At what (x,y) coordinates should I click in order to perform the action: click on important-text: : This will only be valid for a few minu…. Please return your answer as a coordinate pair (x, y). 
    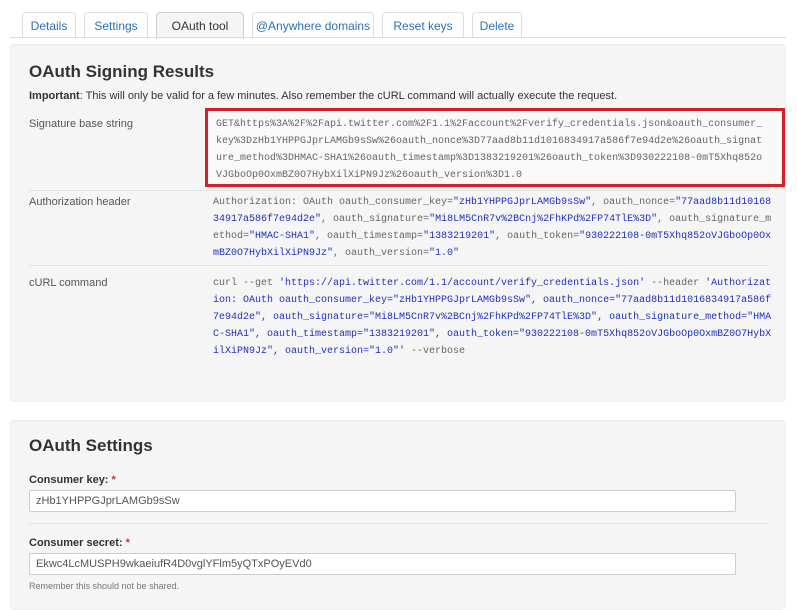
    Looking at the image, I should click on (348, 96).